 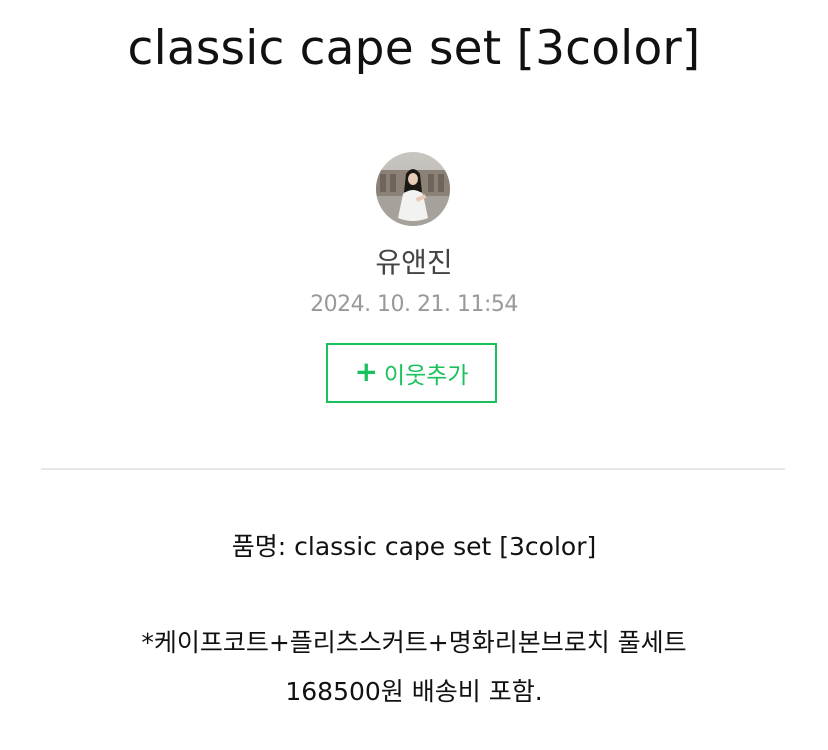 What do you see at coordinates (414, 48) in the screenshot?
I see `page-title: classic cape set [3color]` at bounding box center [414, 48].